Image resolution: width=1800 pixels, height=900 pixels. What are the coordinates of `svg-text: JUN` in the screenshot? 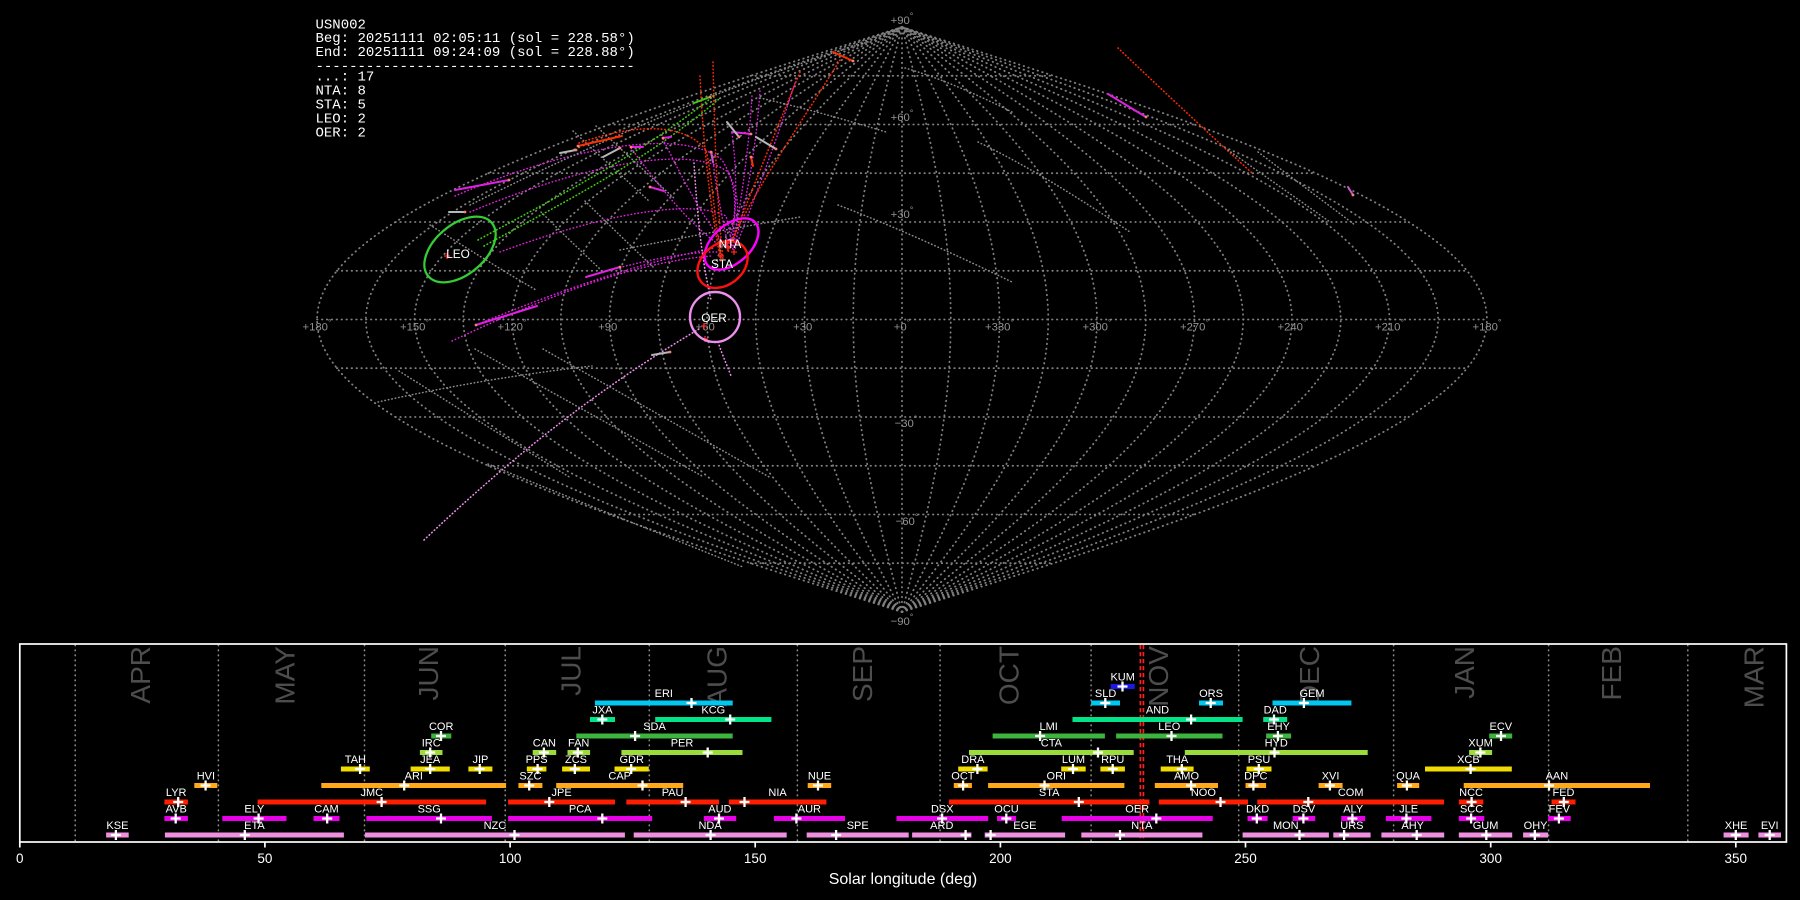 It's located at (428, 673).